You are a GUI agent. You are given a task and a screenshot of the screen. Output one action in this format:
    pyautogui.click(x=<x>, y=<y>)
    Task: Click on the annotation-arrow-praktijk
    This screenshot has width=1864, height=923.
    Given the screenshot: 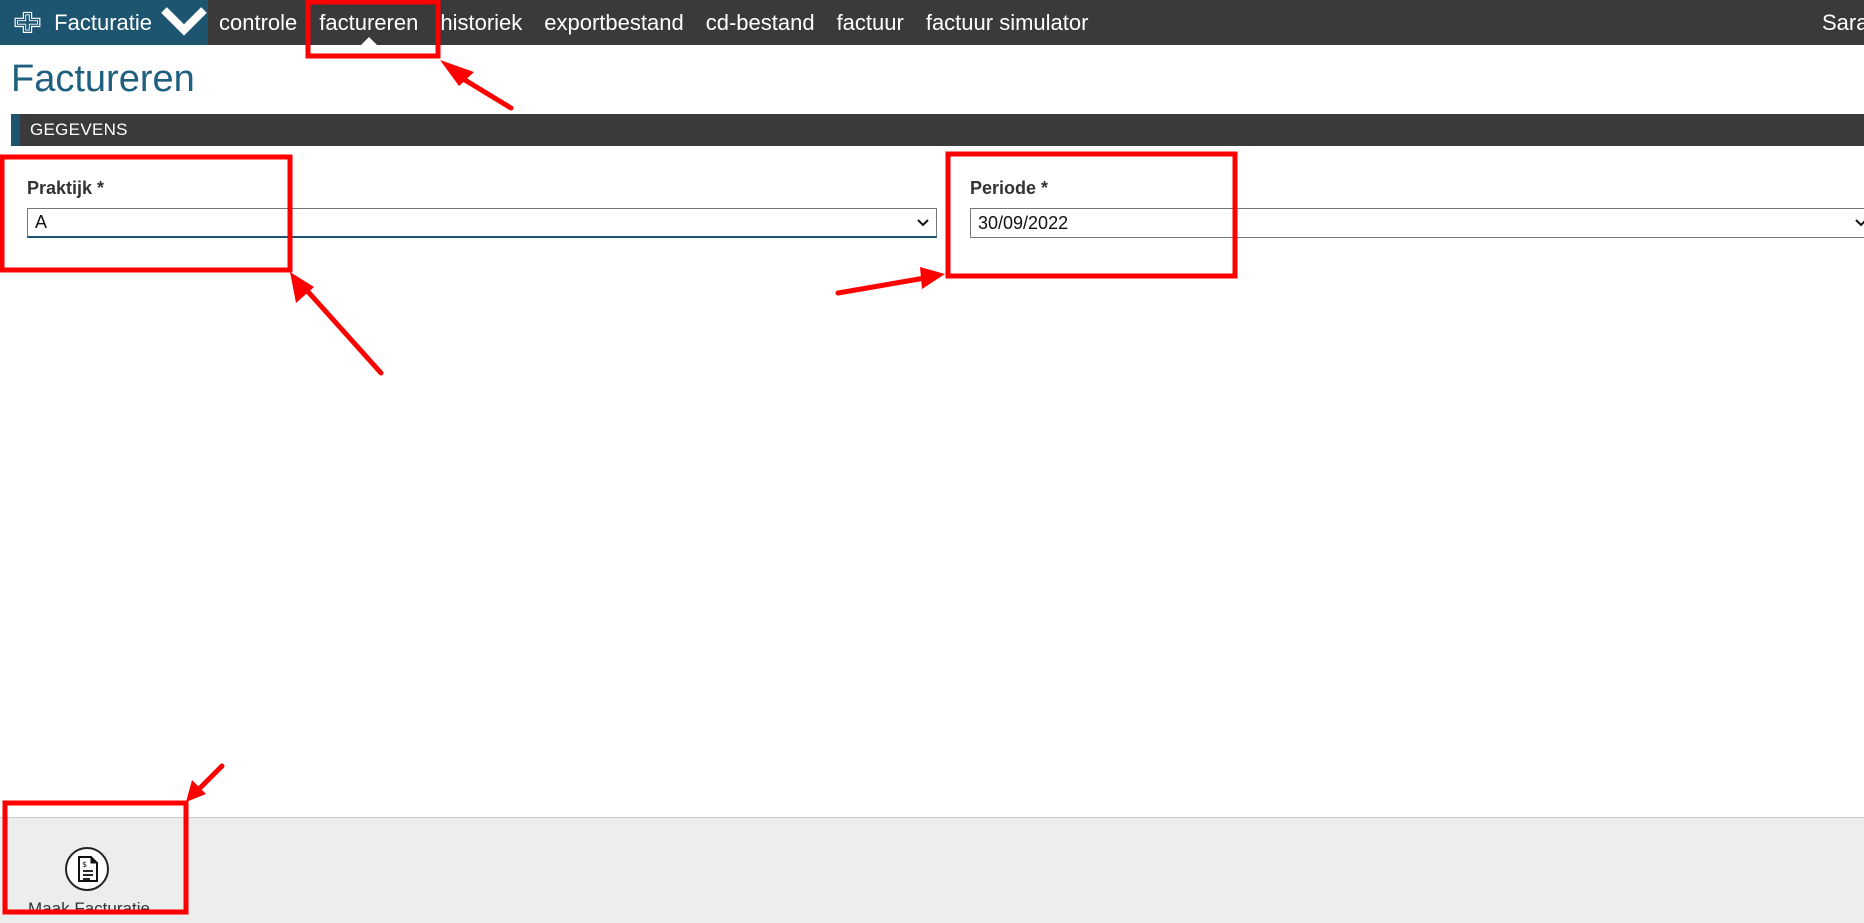 What is the action you would take?
    pyautogui.click(x=341, y=329)
    